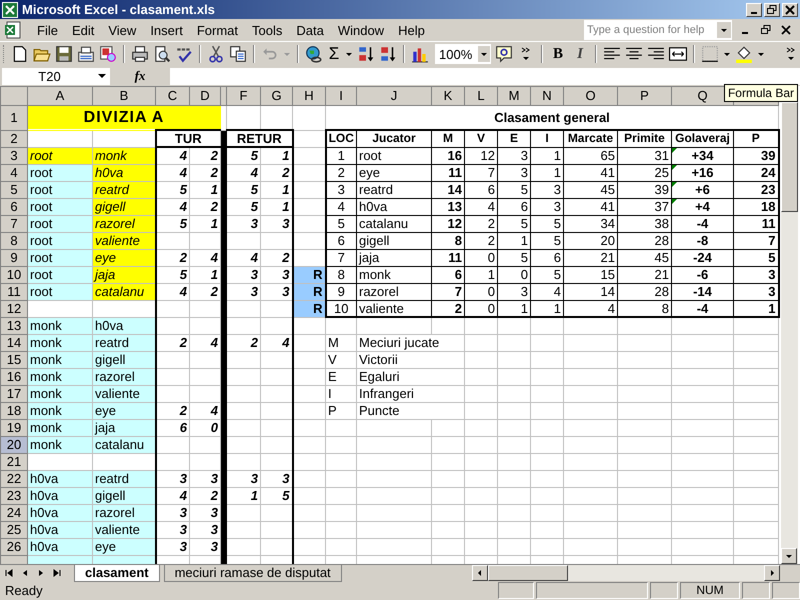 The image size is (800, 600). I want to click on column-letter: L, so click(481, 96).